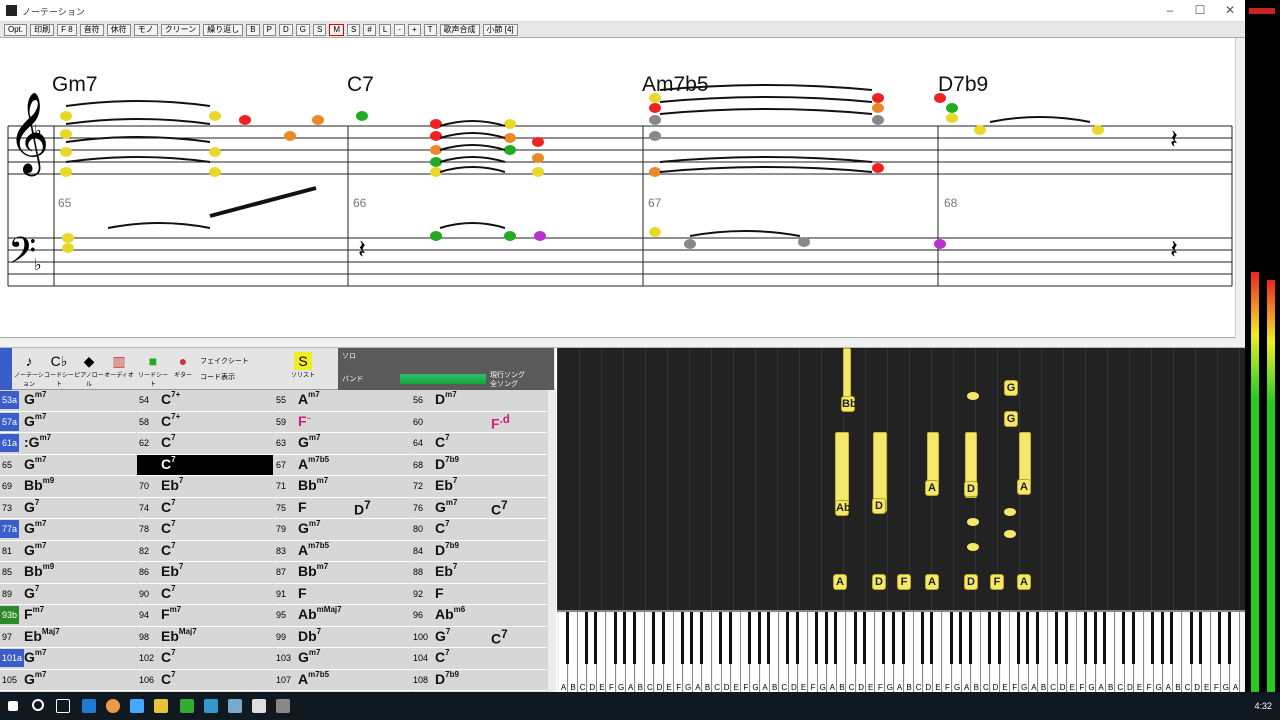 This screenshot has height=720, width=1280. Describe the element at coordinates (285, 29) in the screenshot. I see `toolbar-button: D` at that location.